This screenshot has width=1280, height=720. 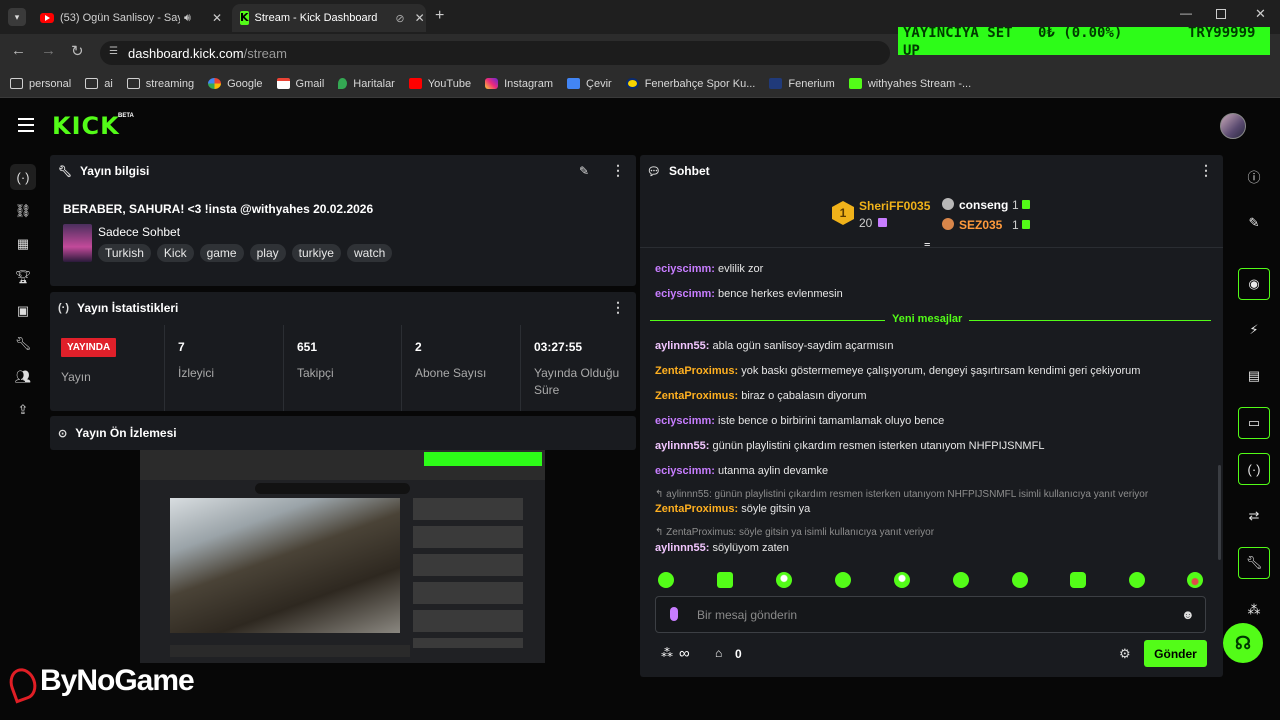 What do you see at coordinates (667, 653) in the screenshot?
I see `channel-points-icon: ⁂` at bounding box center [667, 653].